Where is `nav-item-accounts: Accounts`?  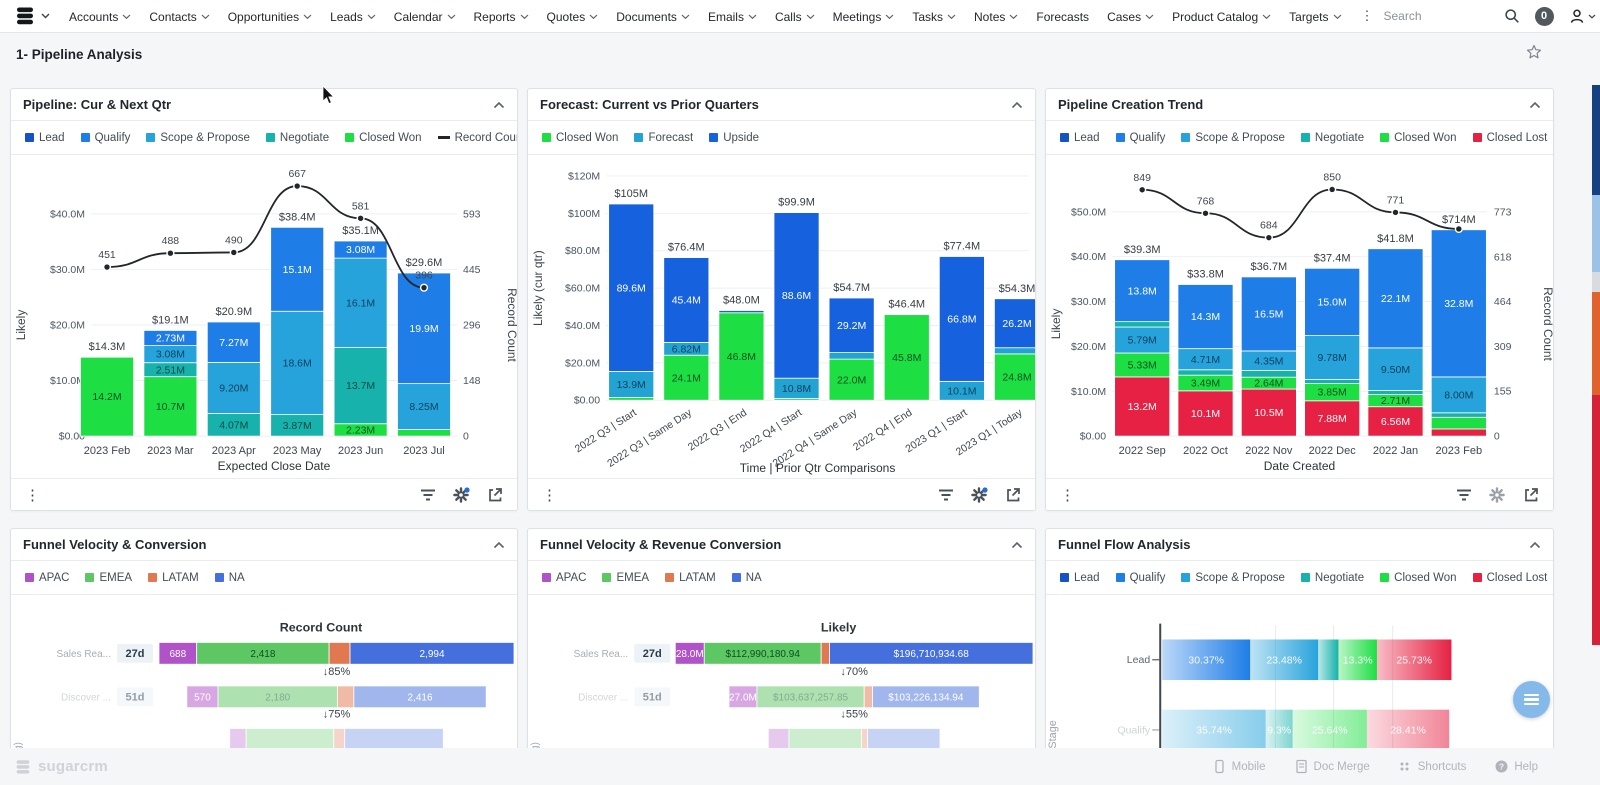
nav-item-accounts: Accounts is located at coordinates (100, 16).